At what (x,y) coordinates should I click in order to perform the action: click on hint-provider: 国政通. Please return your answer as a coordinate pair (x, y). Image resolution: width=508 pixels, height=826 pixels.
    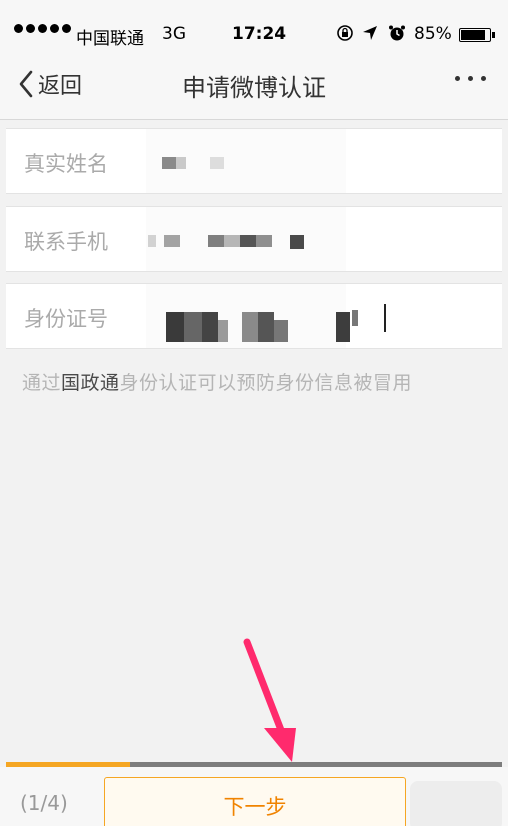
    Looking at the image, I should click on (90, 383).